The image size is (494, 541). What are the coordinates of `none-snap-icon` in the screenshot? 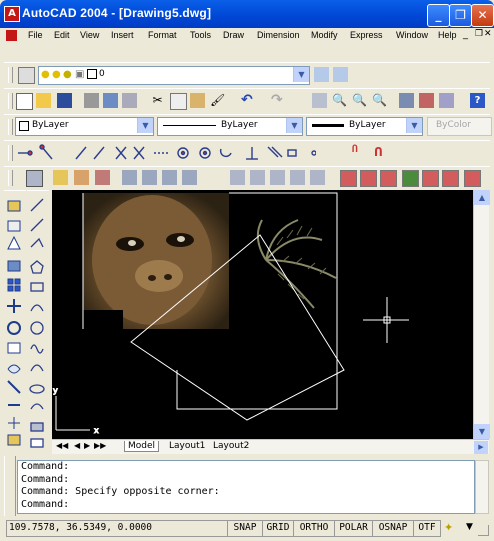 It's located at (339, 152).